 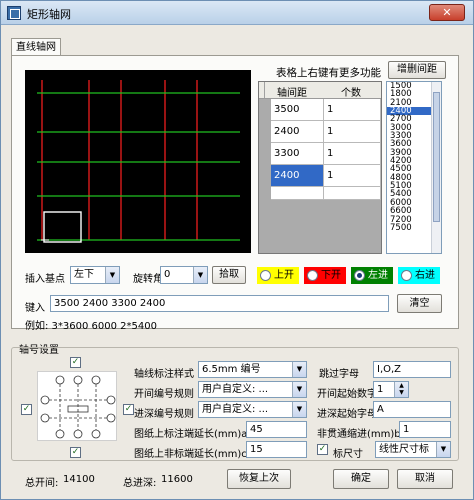 What do you see at coordinates (79, 479) in the screenshot?
I see `total-open-value: 14100` at bounding box center [79, 479].